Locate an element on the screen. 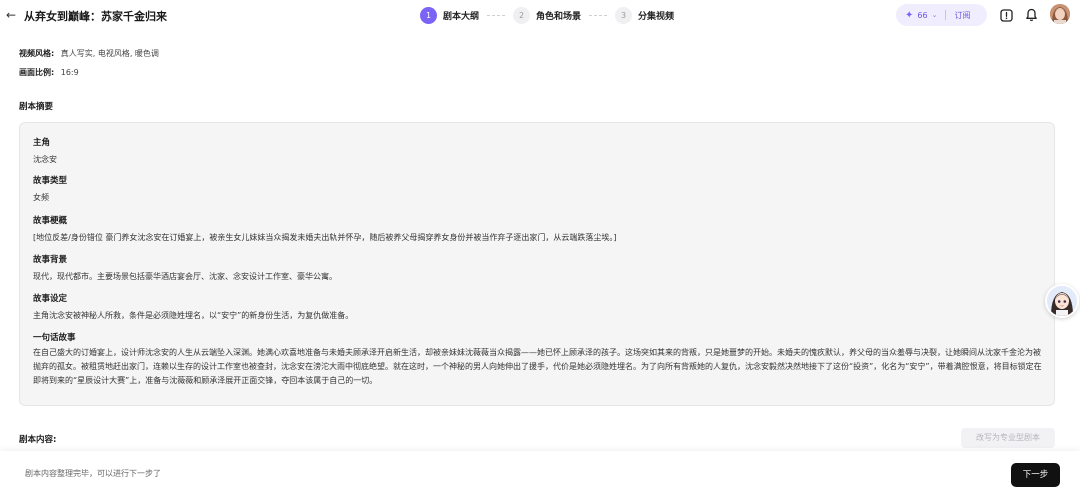 The height and width of the screenshot is (494, 1080). video-style-key: 视频风格: is located at coordinates (37, 53).